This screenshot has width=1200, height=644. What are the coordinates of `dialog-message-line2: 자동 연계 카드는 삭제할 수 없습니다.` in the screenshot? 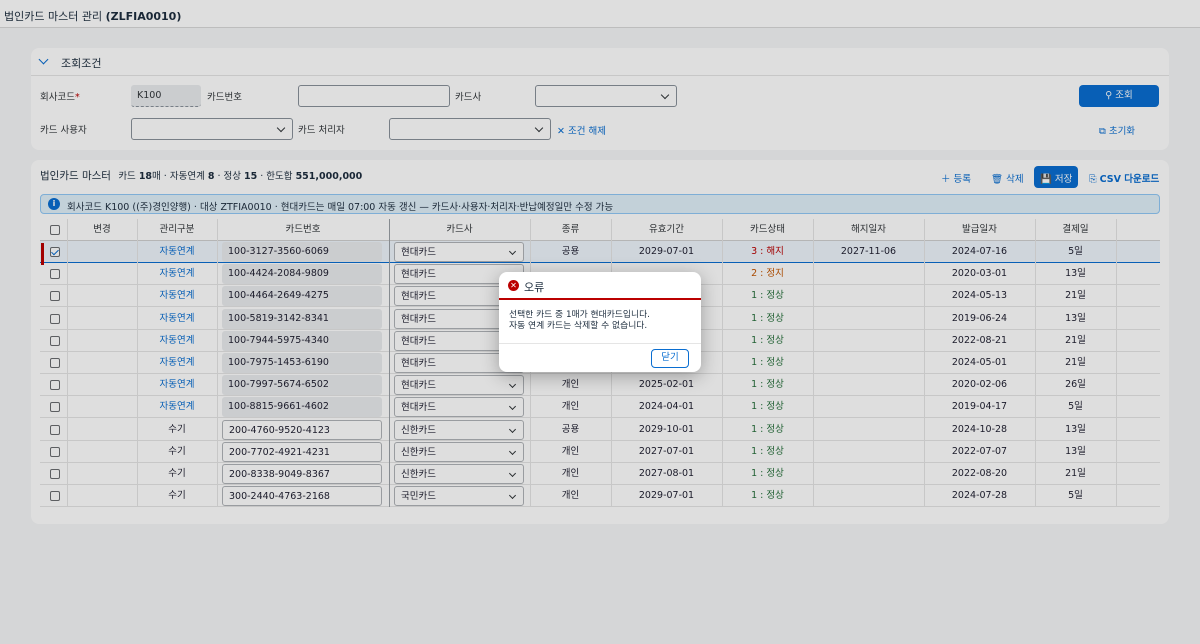 It's located at (578, 326).